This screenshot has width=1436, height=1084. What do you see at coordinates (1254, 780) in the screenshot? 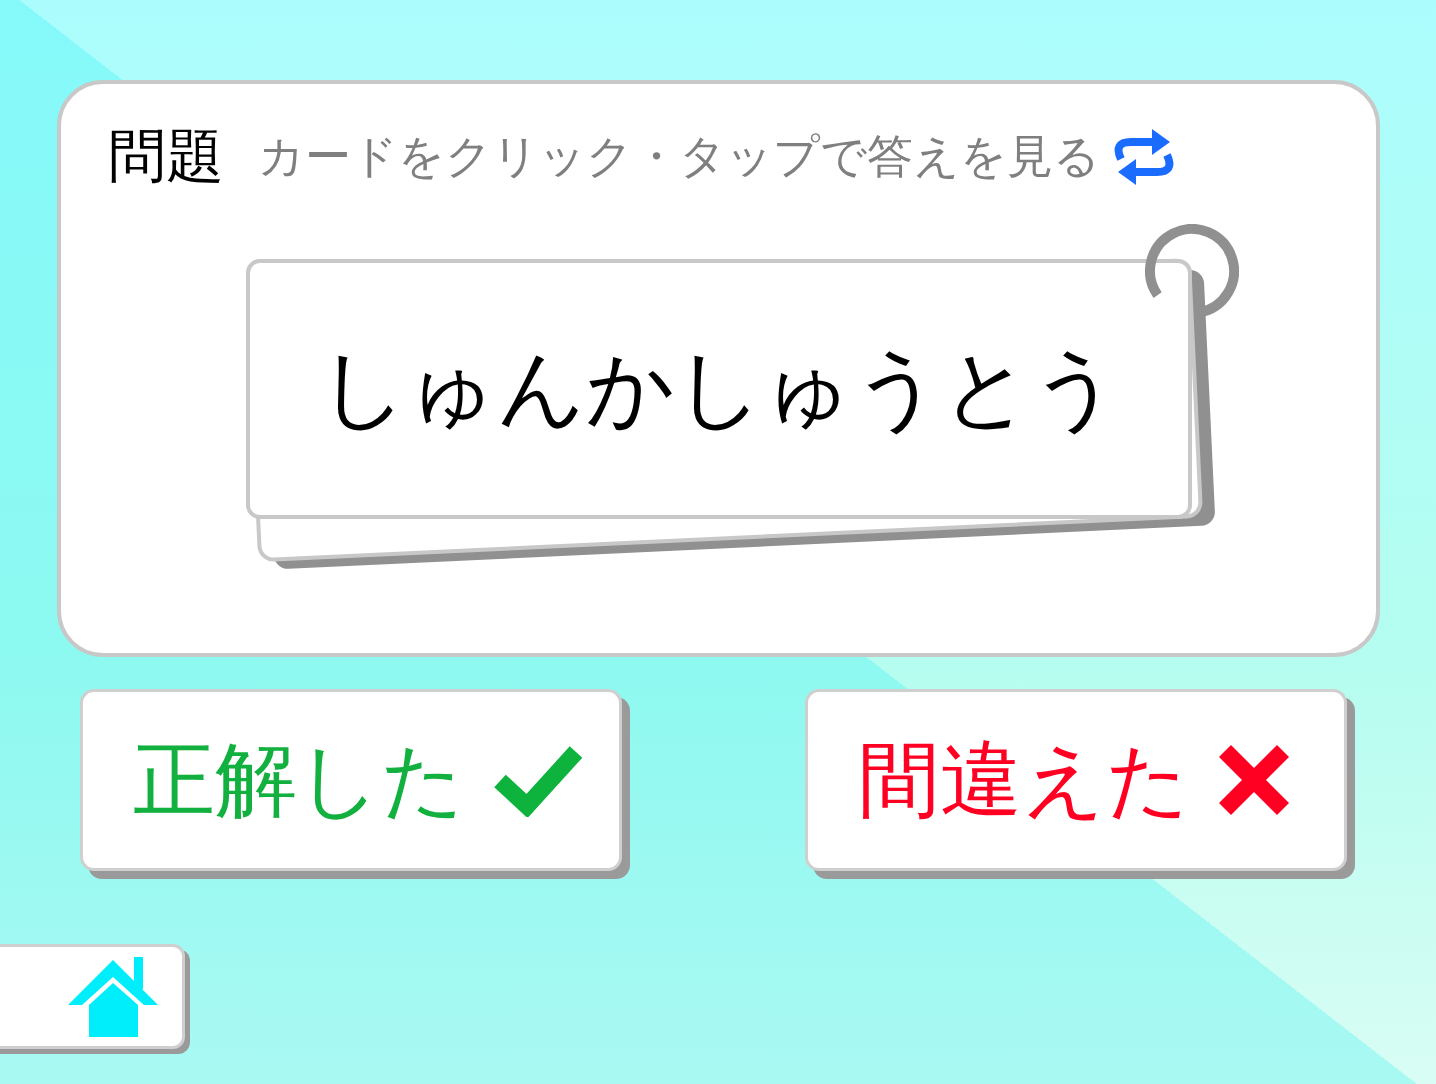
I see `cross-icon` at bounding box center [1254, 780].